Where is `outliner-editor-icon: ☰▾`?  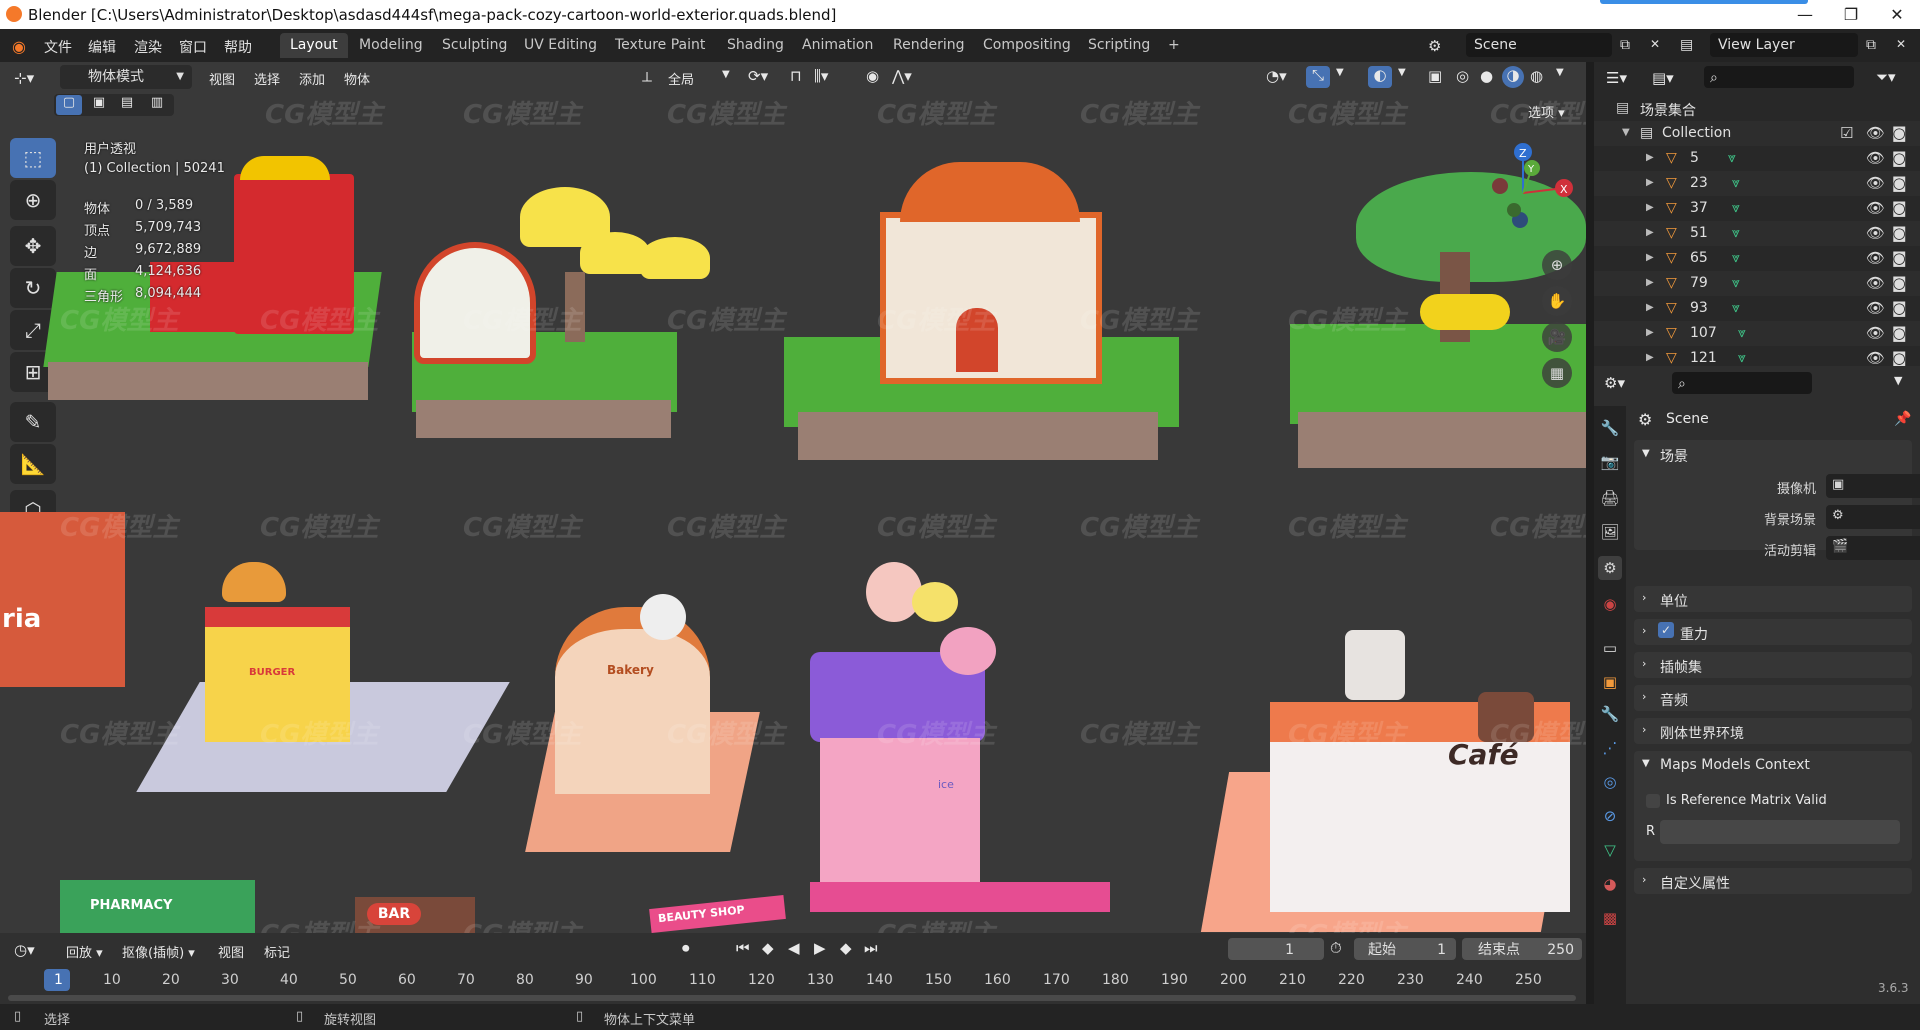
outliner-editor-icon: ☰▾ is located at coordinates (1616, 78).